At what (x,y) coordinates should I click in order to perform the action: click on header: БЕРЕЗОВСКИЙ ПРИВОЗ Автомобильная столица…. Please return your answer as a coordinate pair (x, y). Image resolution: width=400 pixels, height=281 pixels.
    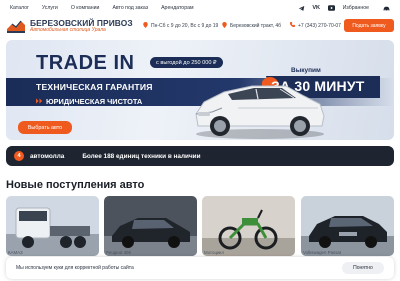
    Looking at the image, I should click on (200, 26).